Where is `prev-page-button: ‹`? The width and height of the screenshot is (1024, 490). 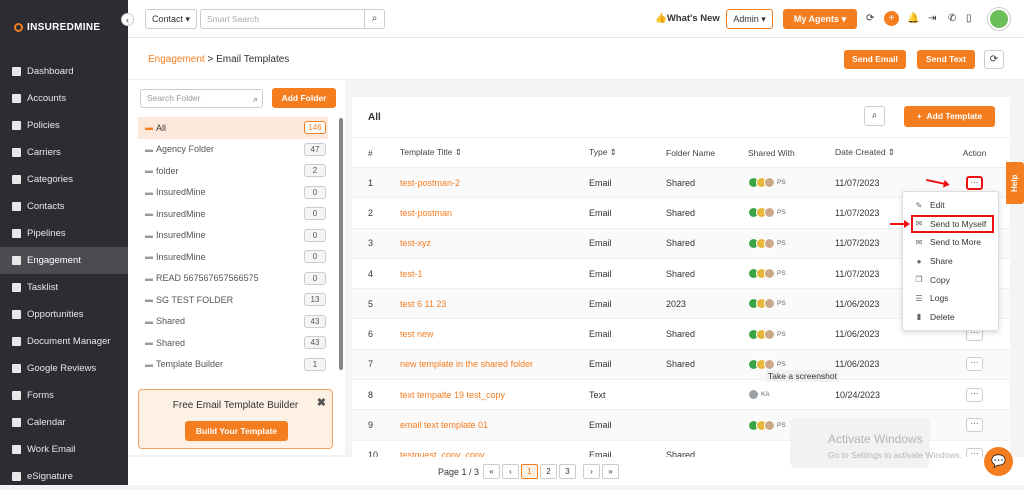 prev-page-button: ‹ is located at coordinates (510, 471).